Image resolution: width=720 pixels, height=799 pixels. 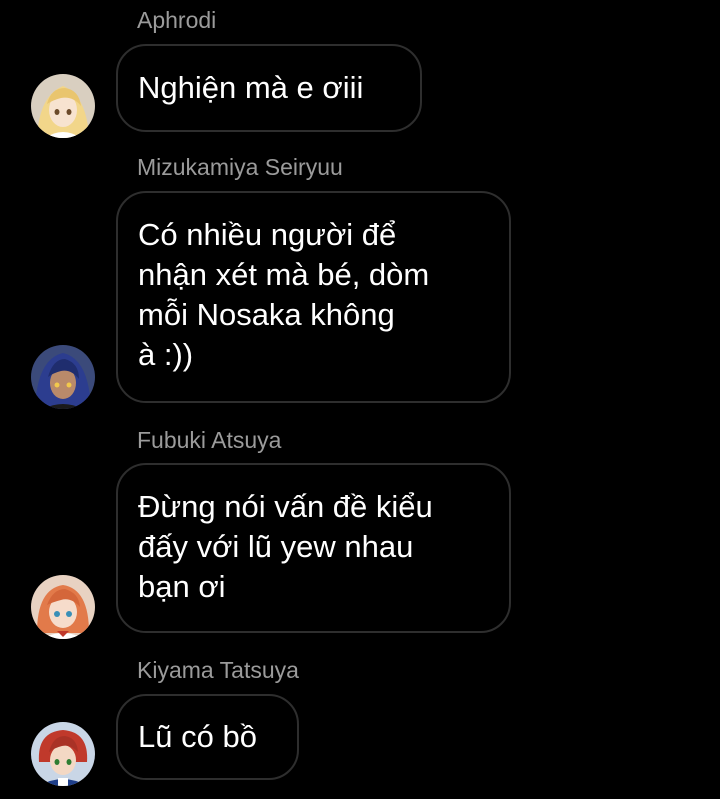 What do you see at coordinates (63, 607) in the screenshot?
I see `orange-hair-anime-avatar-icon` at bounding box center [63, 607].